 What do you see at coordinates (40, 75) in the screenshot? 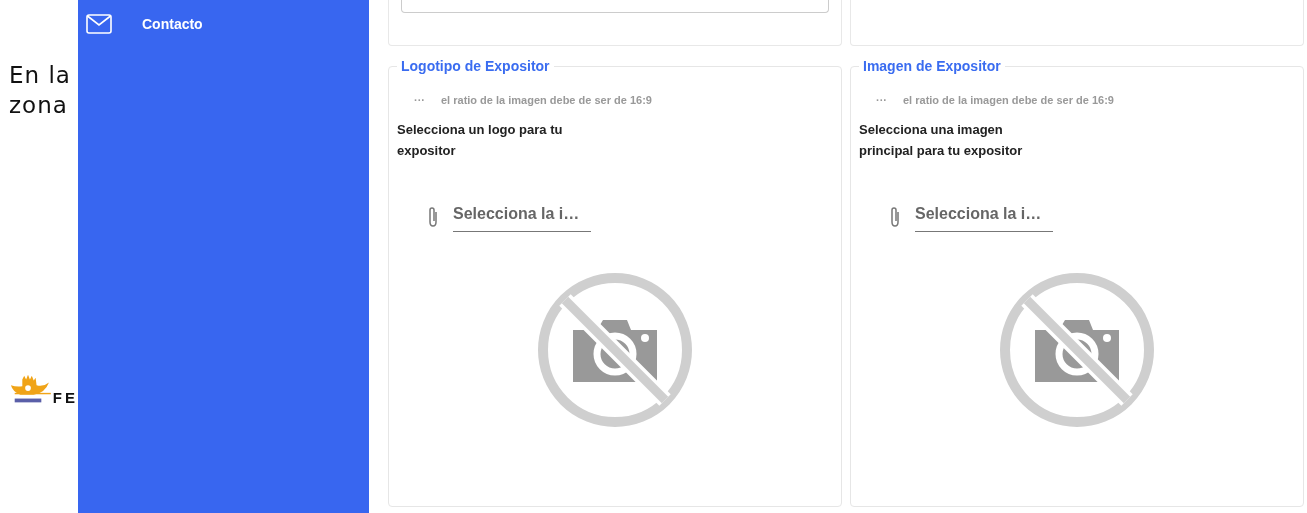
I see `body-text: En la` at bounding box center [40, 75].